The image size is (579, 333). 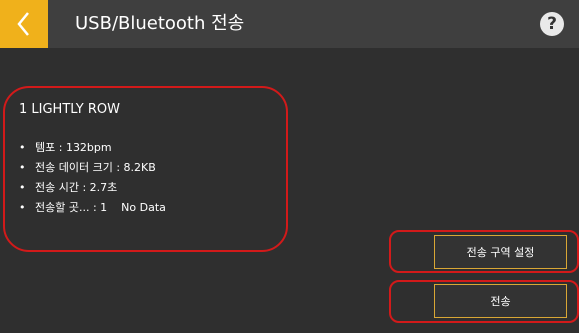 I want to click on transfer-range-button: 전송 구역 설정, so click(x=500, y=252).